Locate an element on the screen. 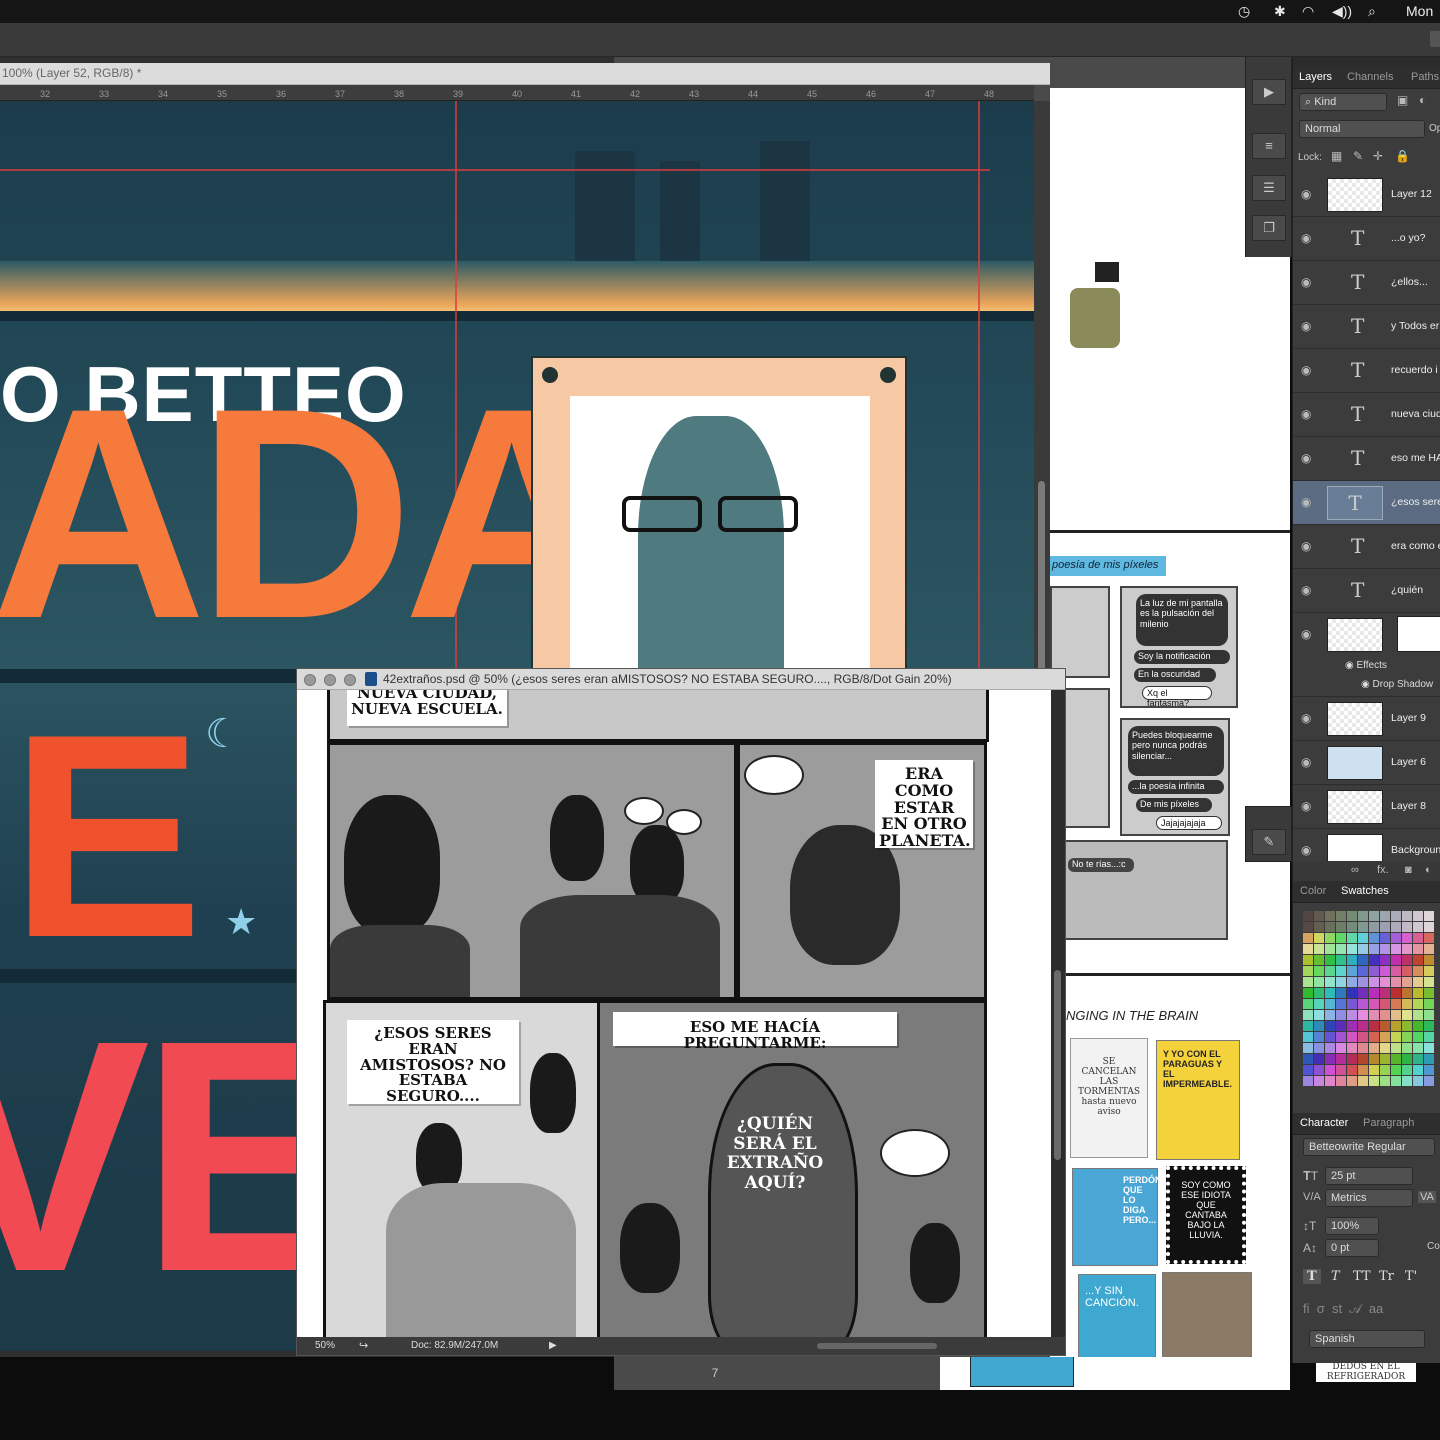  share-icon: ↪ is located at coordinates (363, 1345).